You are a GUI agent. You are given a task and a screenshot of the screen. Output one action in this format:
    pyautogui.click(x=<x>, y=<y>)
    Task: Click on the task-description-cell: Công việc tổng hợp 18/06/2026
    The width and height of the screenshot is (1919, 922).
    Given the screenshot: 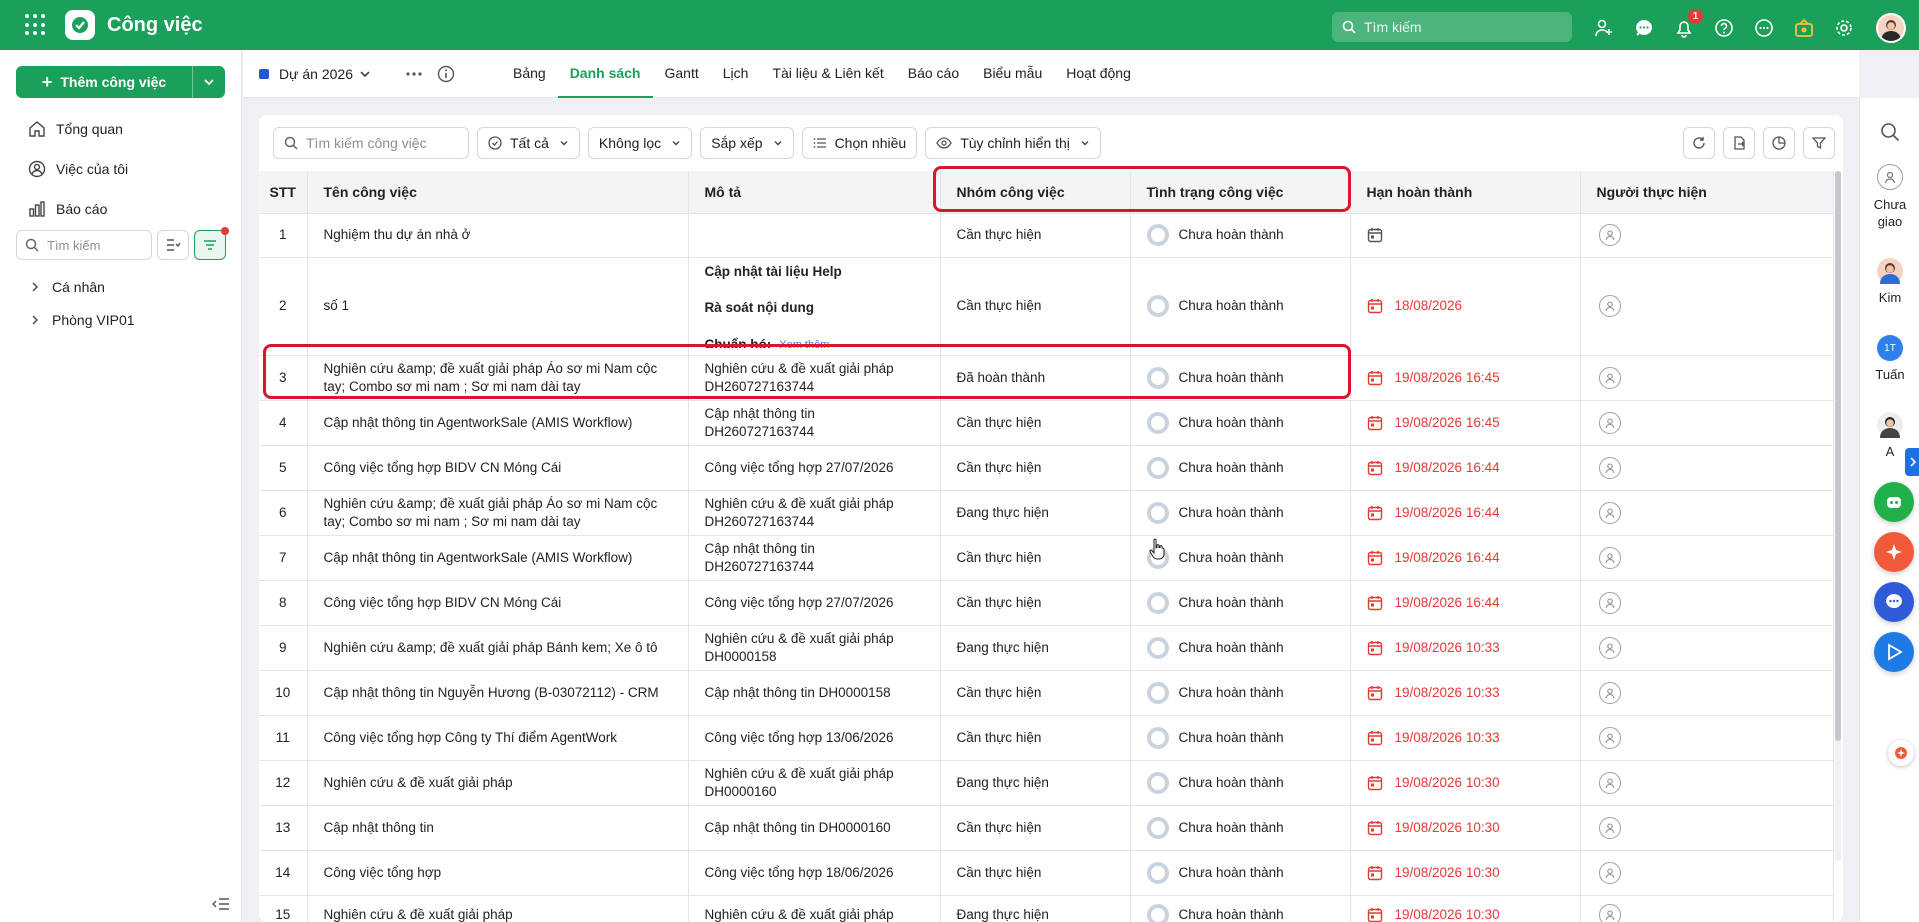 What is the action you would take?
    pyautogui.click(x=814, y=873)
    